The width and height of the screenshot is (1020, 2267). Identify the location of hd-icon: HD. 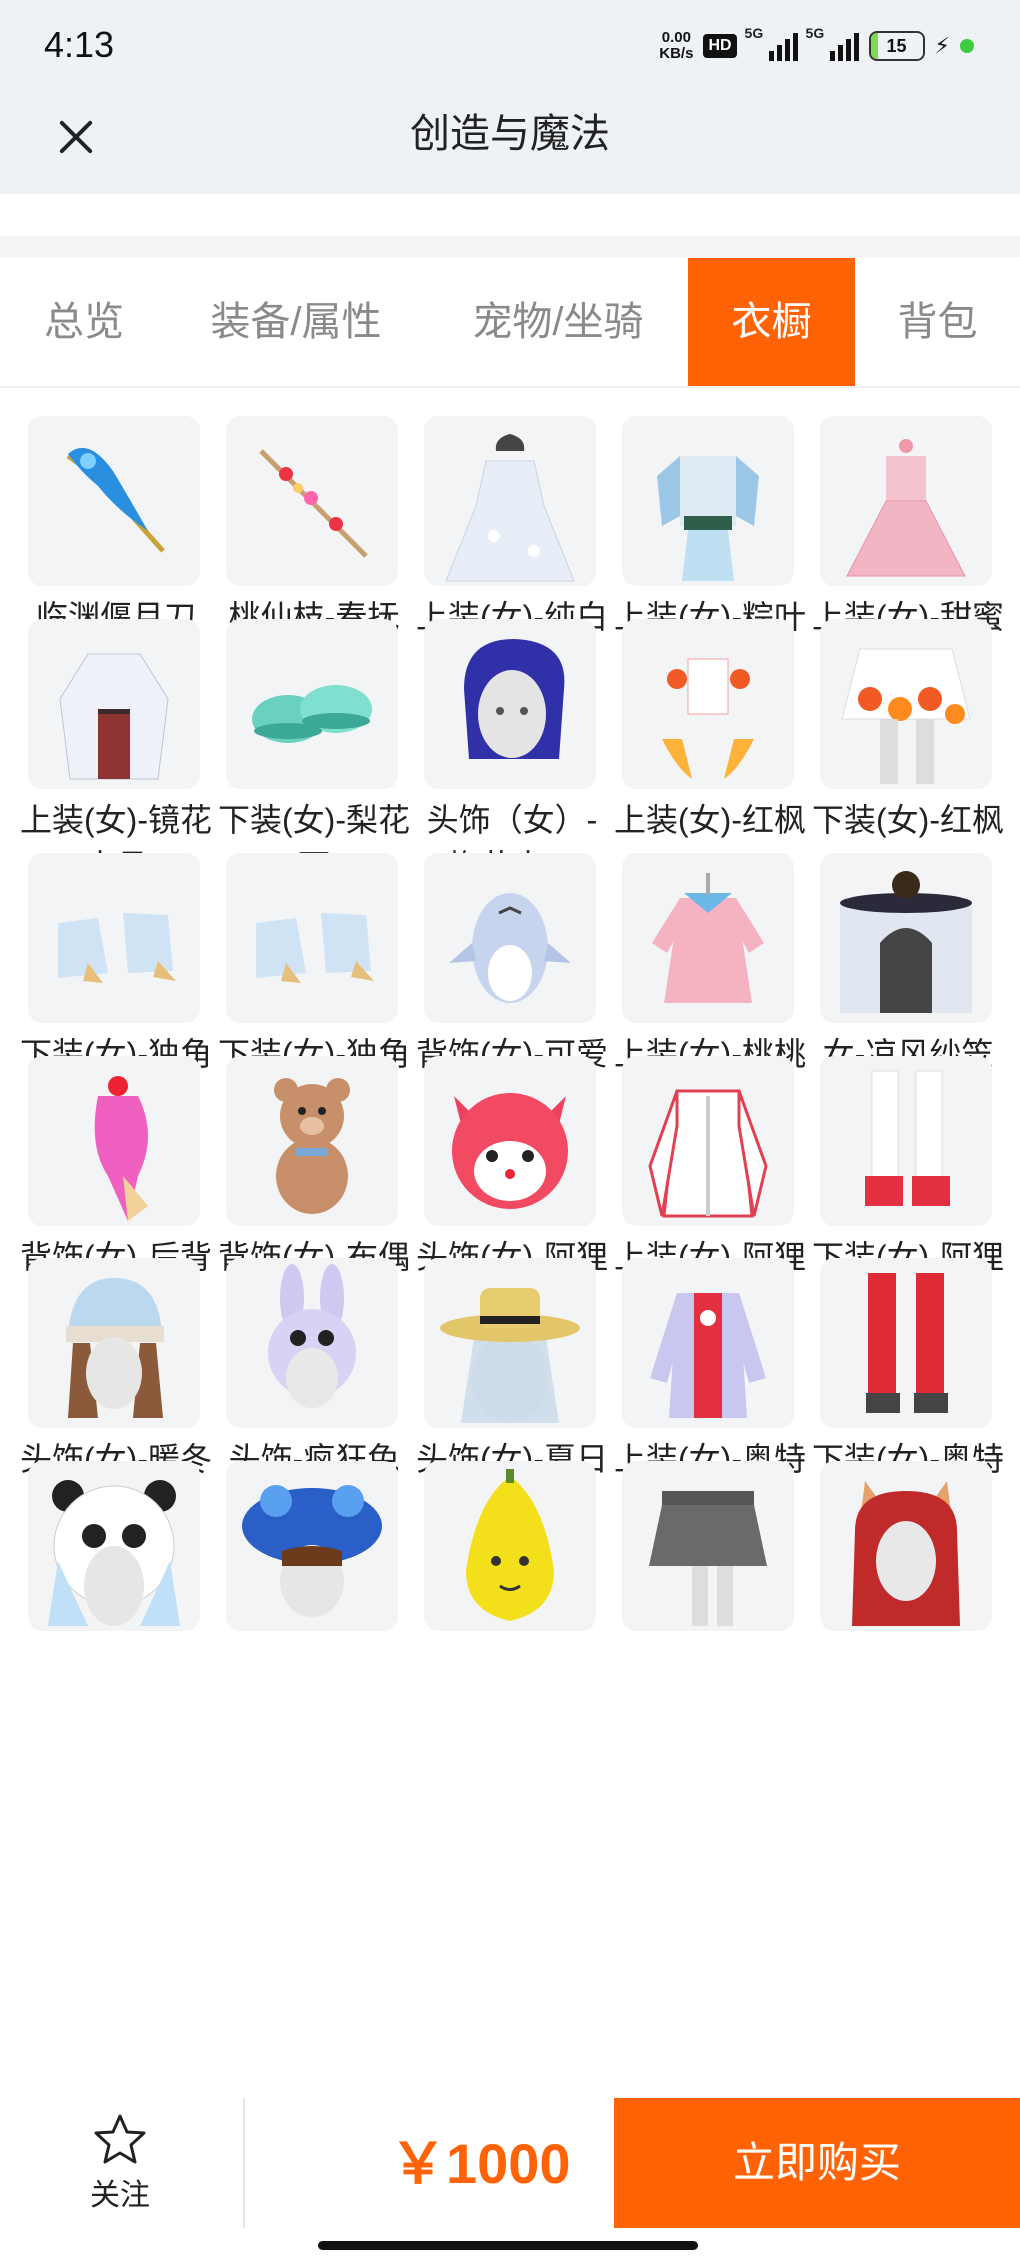
(720, 46).